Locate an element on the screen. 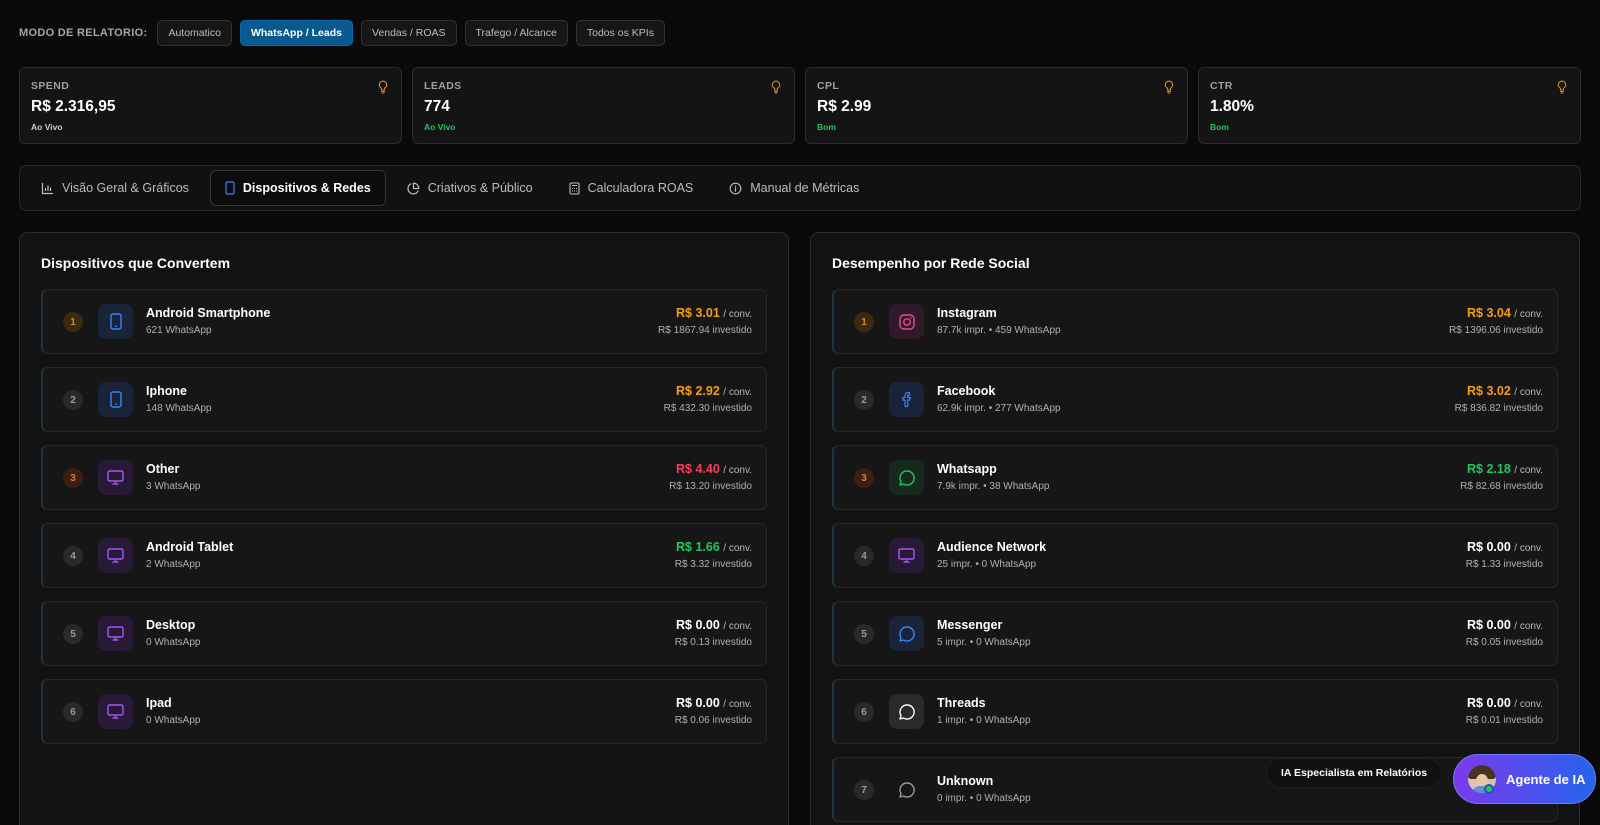 The height and width of the screenshot is (825, 1600). cost-per-conversion: R$ 3.01 / conv. is located at coordinates (714, 313).